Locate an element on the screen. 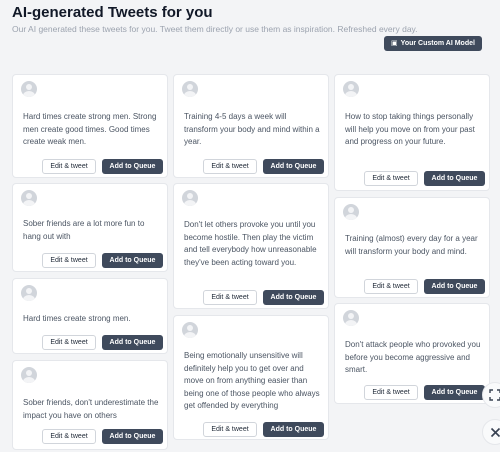 The width and height of the screenshot is (500, 452). custom-ai-model-button: ▣ Your Custom AI Model is located at coordinates (433, 43).